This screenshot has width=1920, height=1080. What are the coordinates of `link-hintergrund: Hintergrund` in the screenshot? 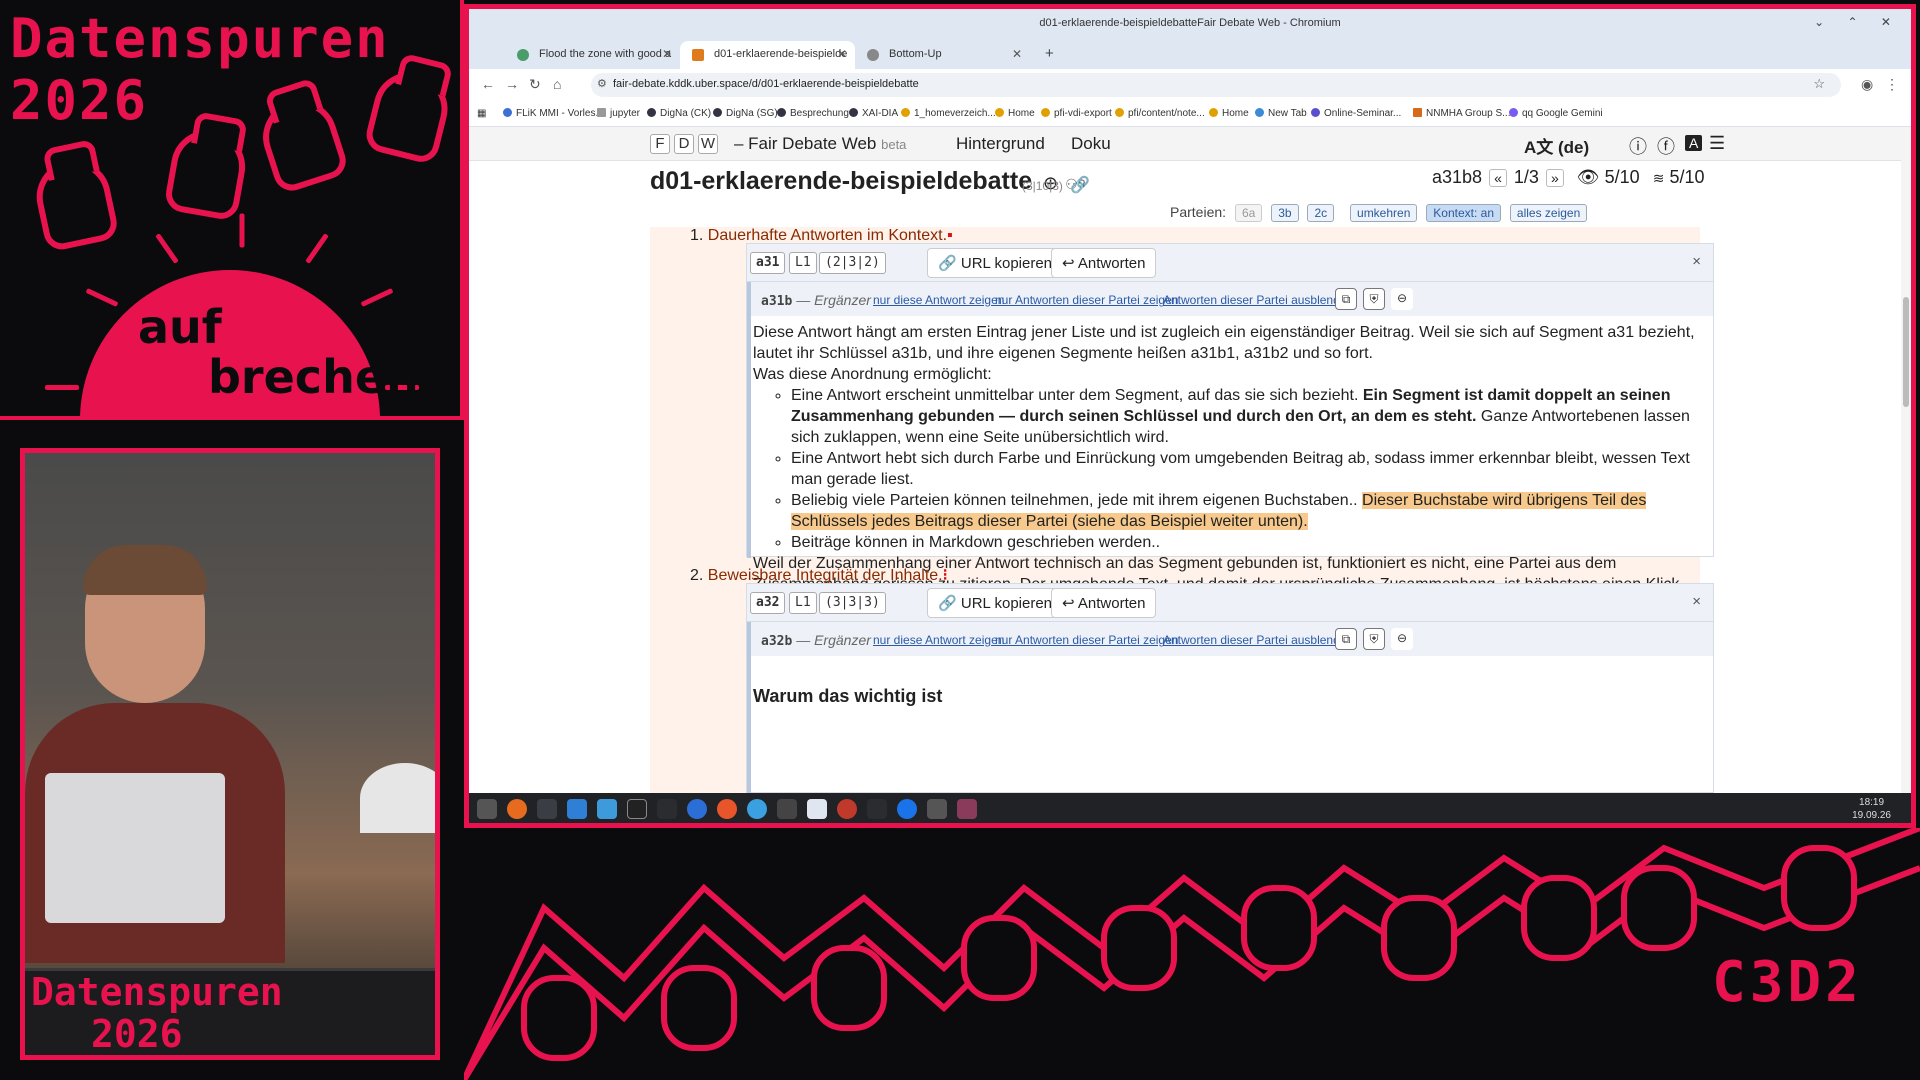 It's located at (1000, 144).